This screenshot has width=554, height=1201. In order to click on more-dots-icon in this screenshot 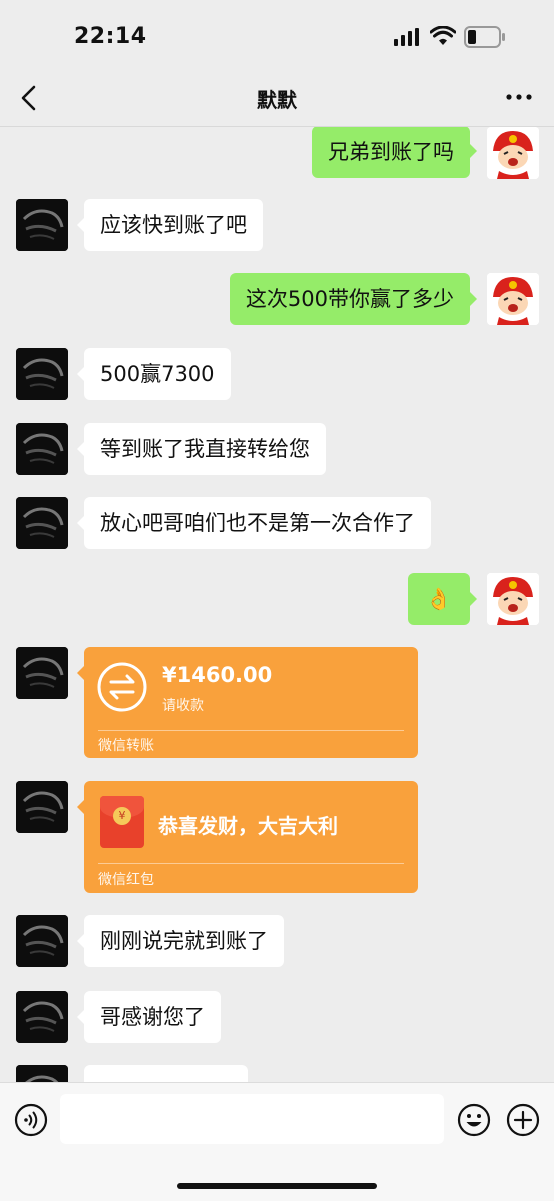, I will do `click(519, 97)`.